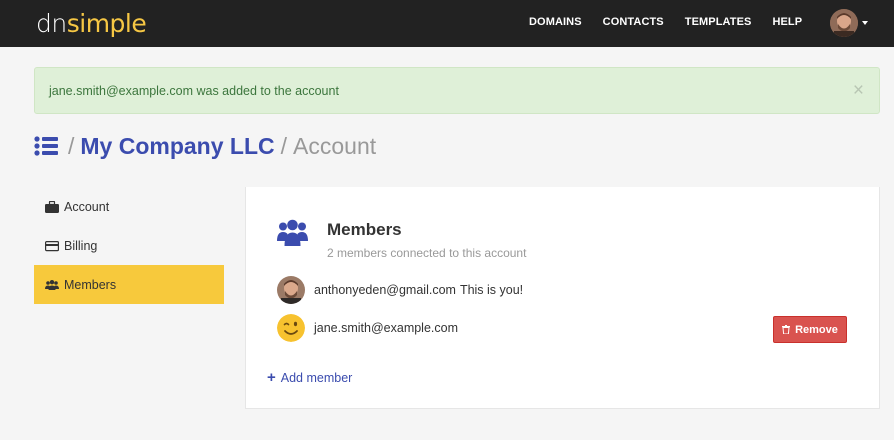  What do you see at coordinates (129, 206) in the screenshot?
I see `sidebar-item-account: Account` at bounding box center [129, 206].